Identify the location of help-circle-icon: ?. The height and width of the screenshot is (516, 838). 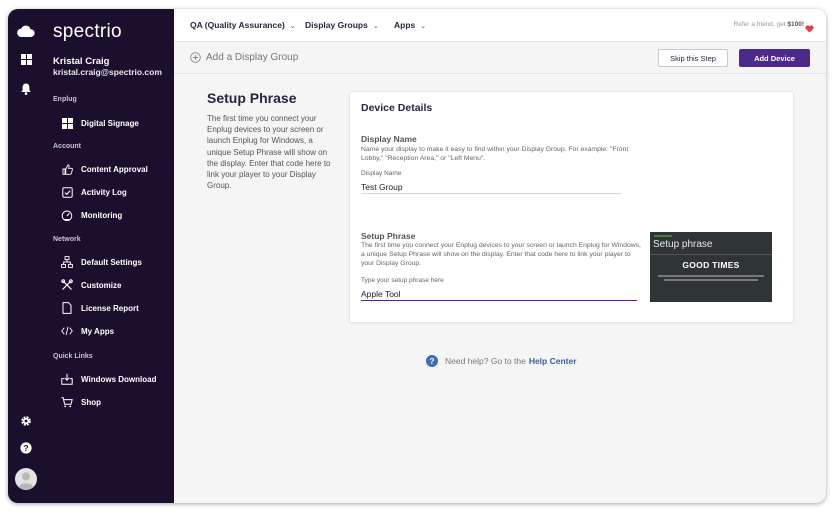
(432, 361).